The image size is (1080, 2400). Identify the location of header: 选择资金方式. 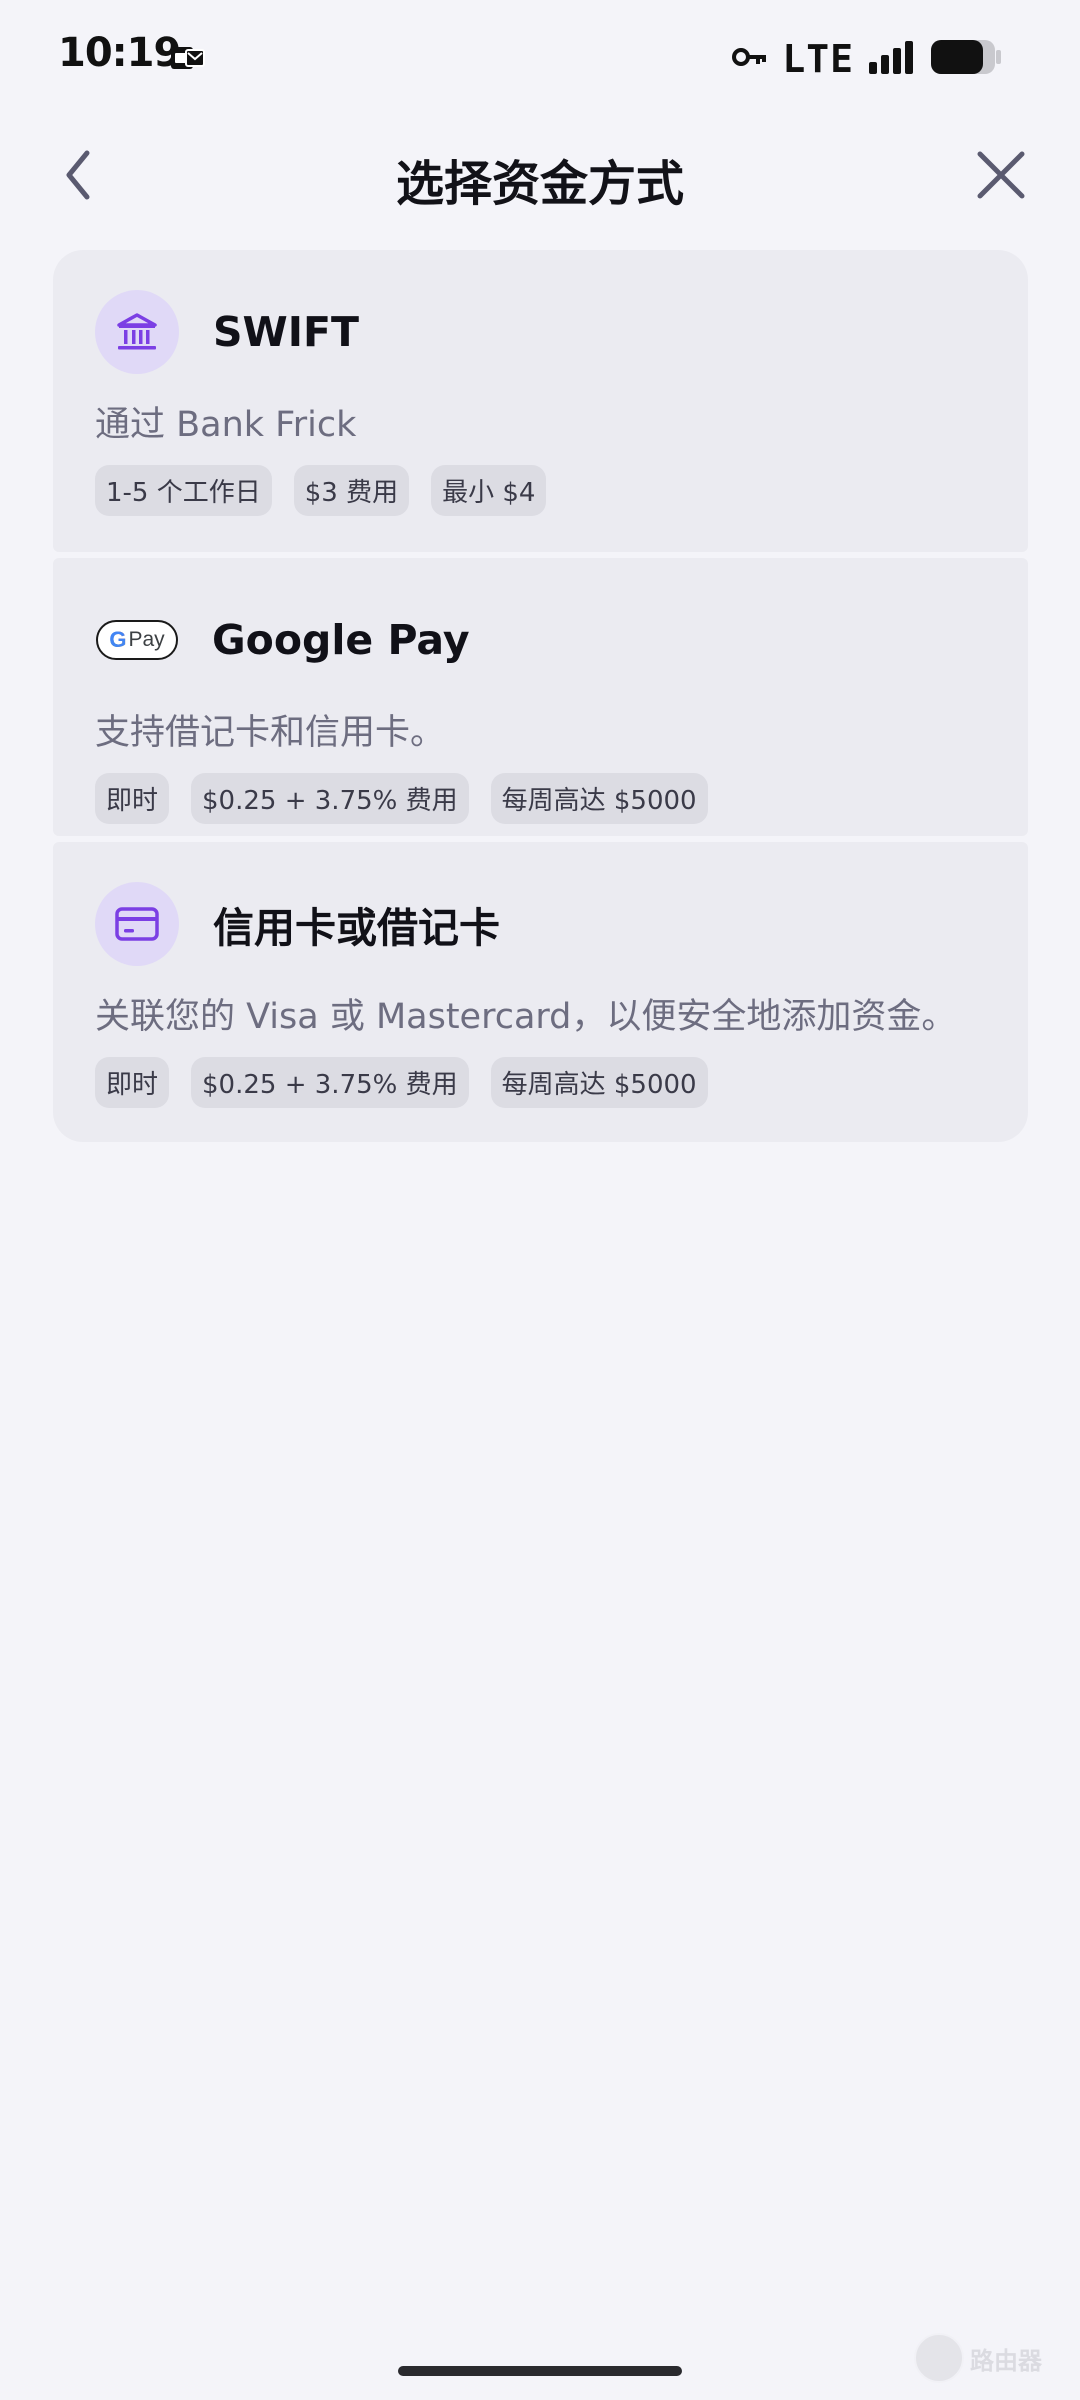
(540, 178).